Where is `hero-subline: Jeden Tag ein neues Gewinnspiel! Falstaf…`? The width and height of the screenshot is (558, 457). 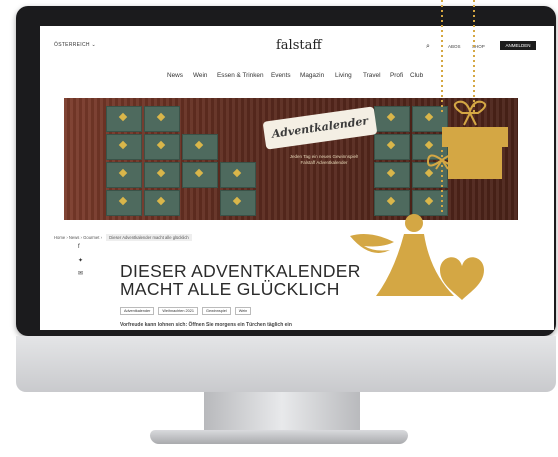
hero-subline: Jeden Tag ein neues Gewinnspiel! Falstaf… is located at coordinates (324, 160).